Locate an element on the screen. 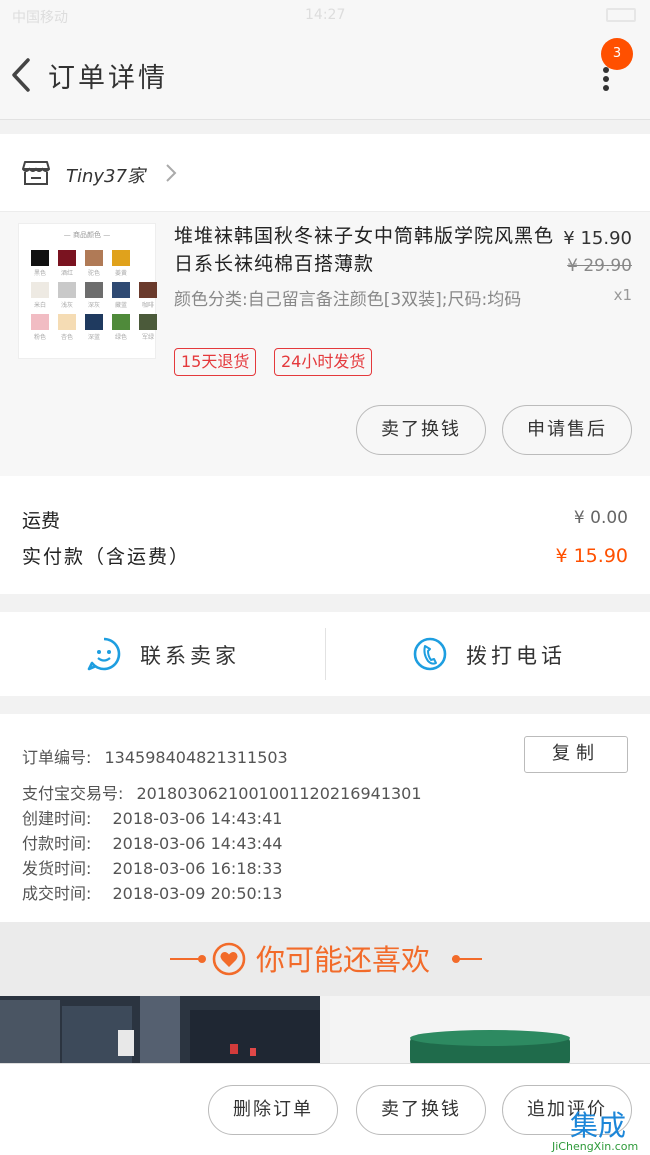 The height and width of the screenshot is (1155, 650). heart-icon is located at coordinates (229, 959).